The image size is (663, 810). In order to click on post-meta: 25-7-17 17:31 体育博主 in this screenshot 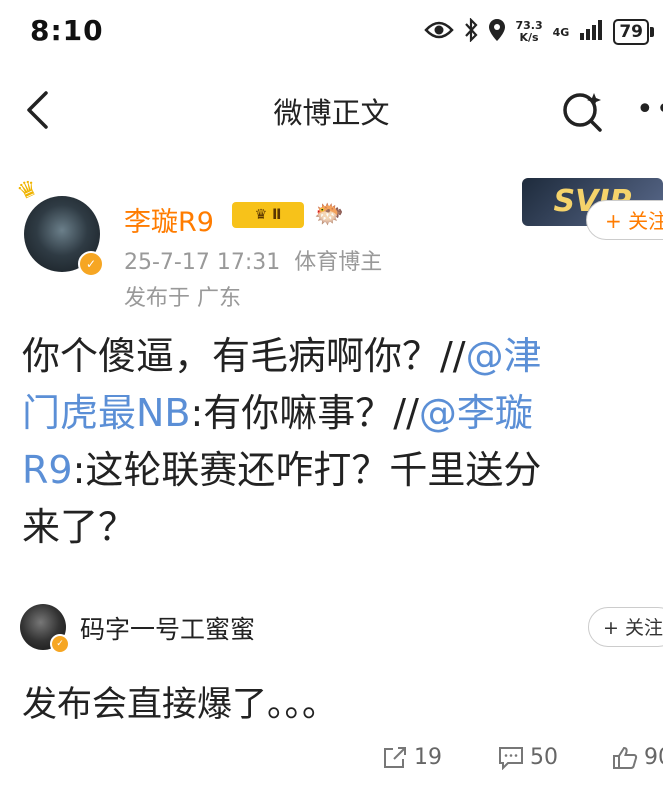, I will do `click(253, 260)`.